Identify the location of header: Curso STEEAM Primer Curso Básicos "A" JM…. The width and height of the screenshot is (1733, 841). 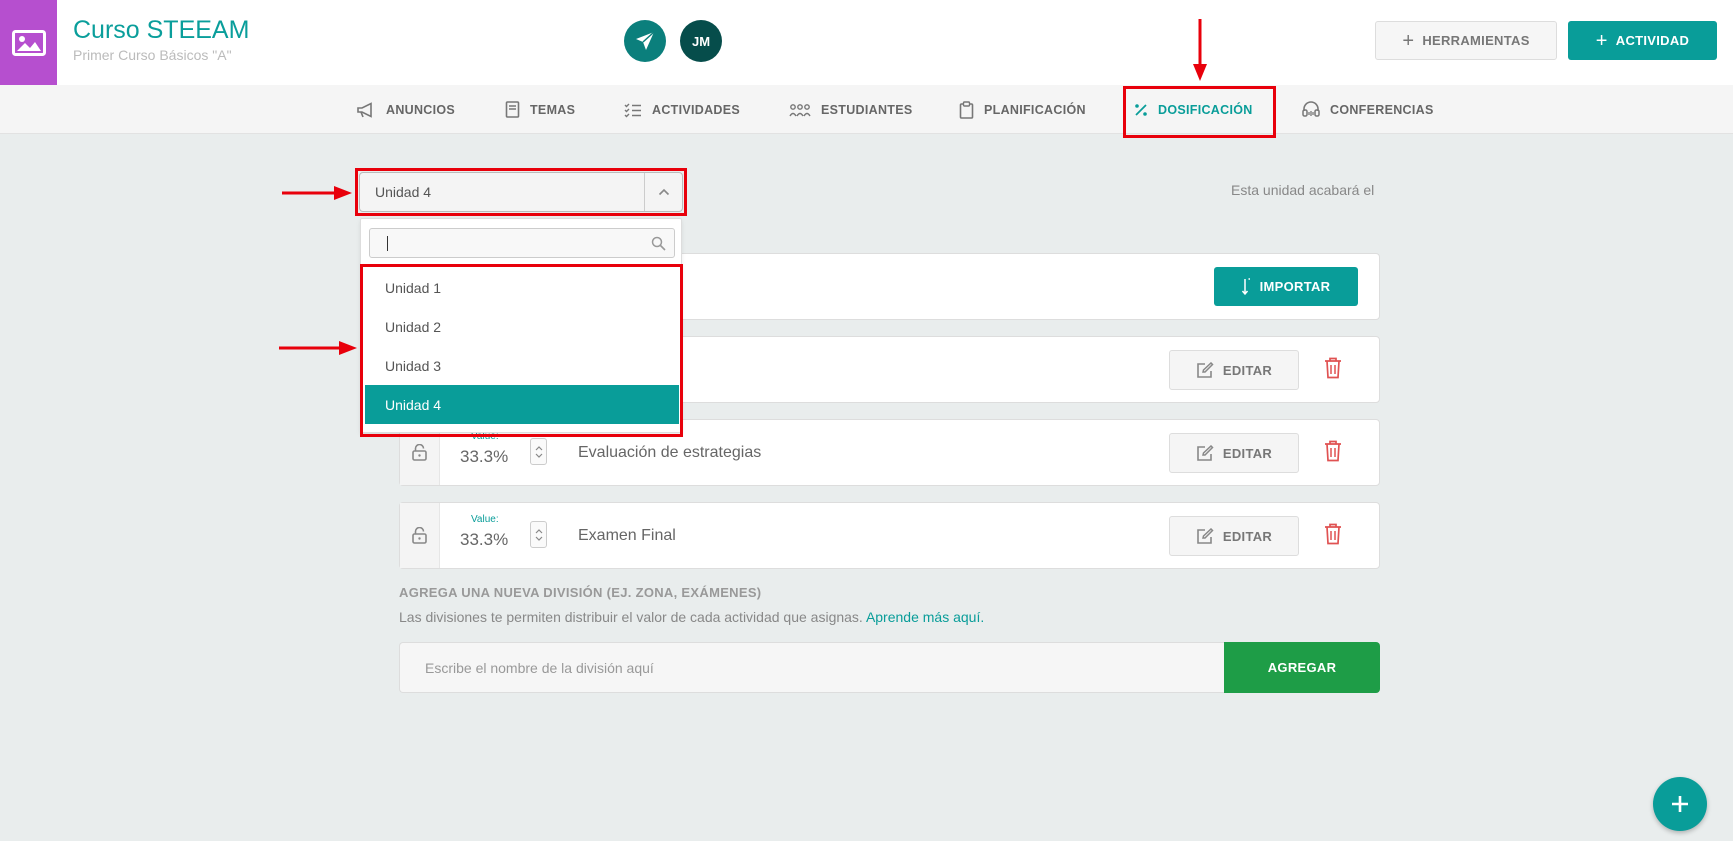
(866, 42).